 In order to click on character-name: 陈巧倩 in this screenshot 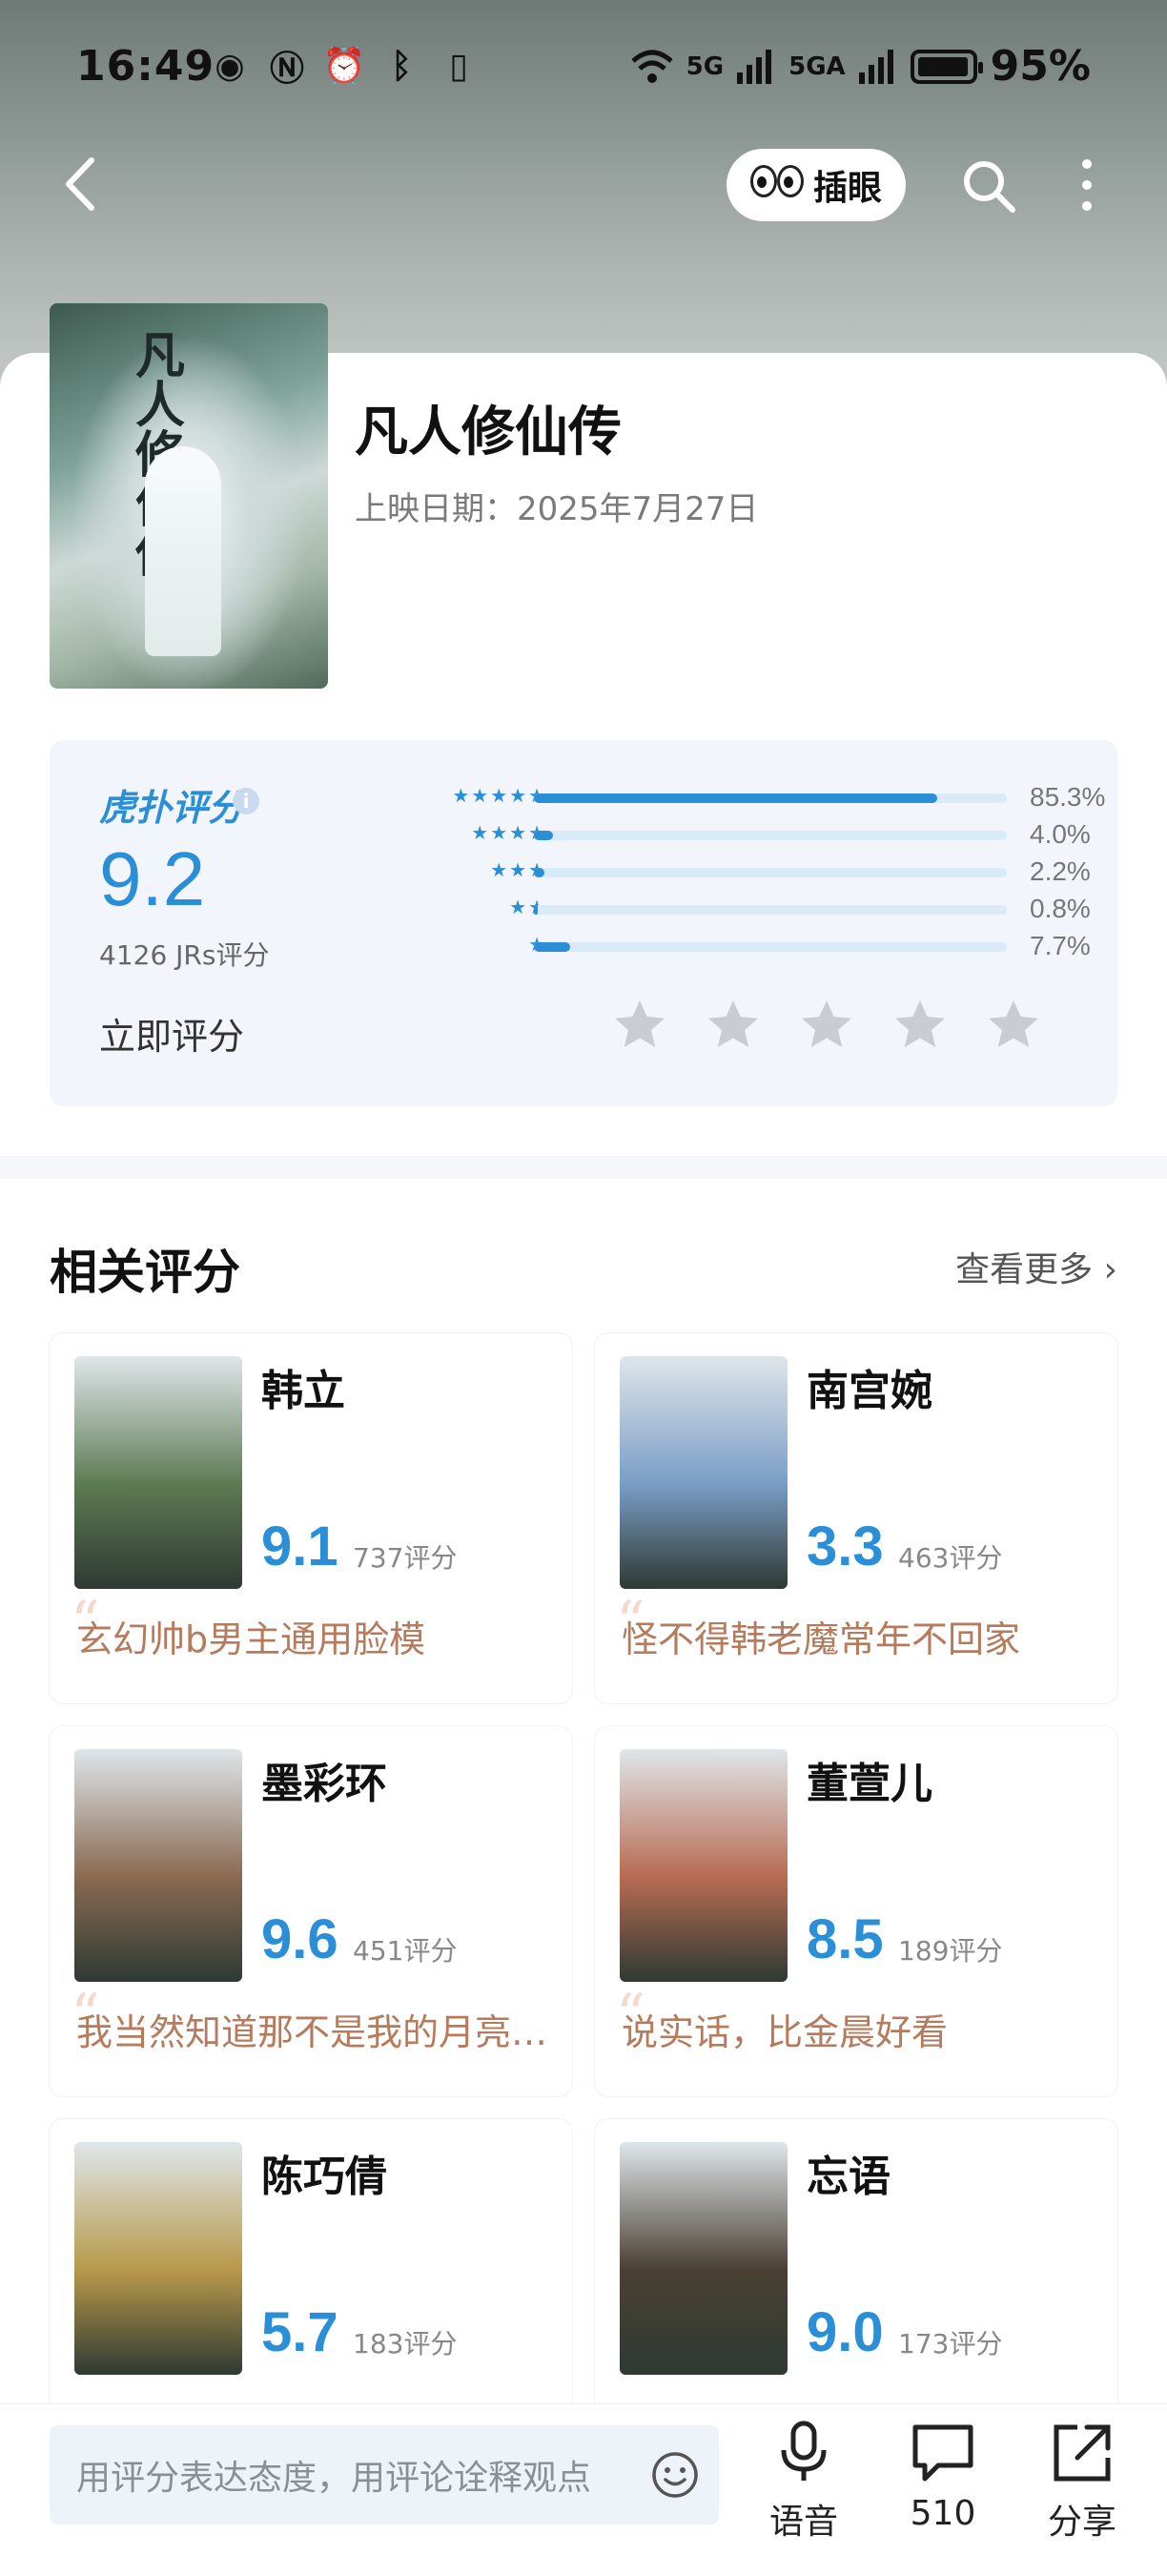, I will do `click(324, 2177)`.